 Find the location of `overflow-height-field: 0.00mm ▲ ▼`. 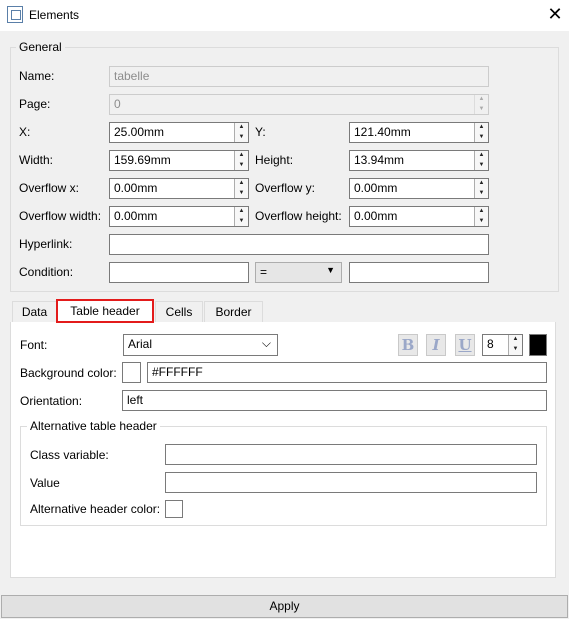

overflow-height-field: 0.00mm ▲ ▼ is located at coordinates (419, 216).